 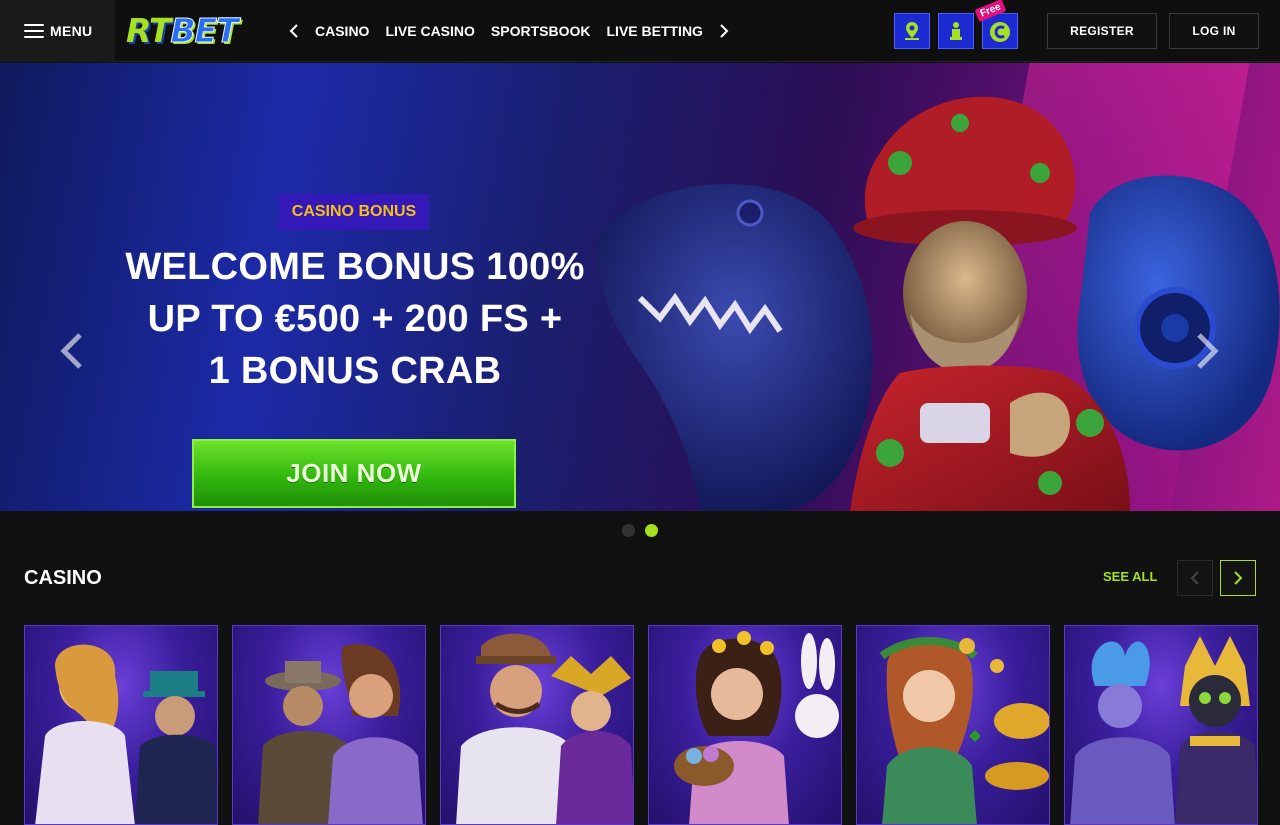 What do you see at coordinates (1161, 725) in the screenshot?
I see `egyptian-cat-game-card` at bounding box center [1161, 725].